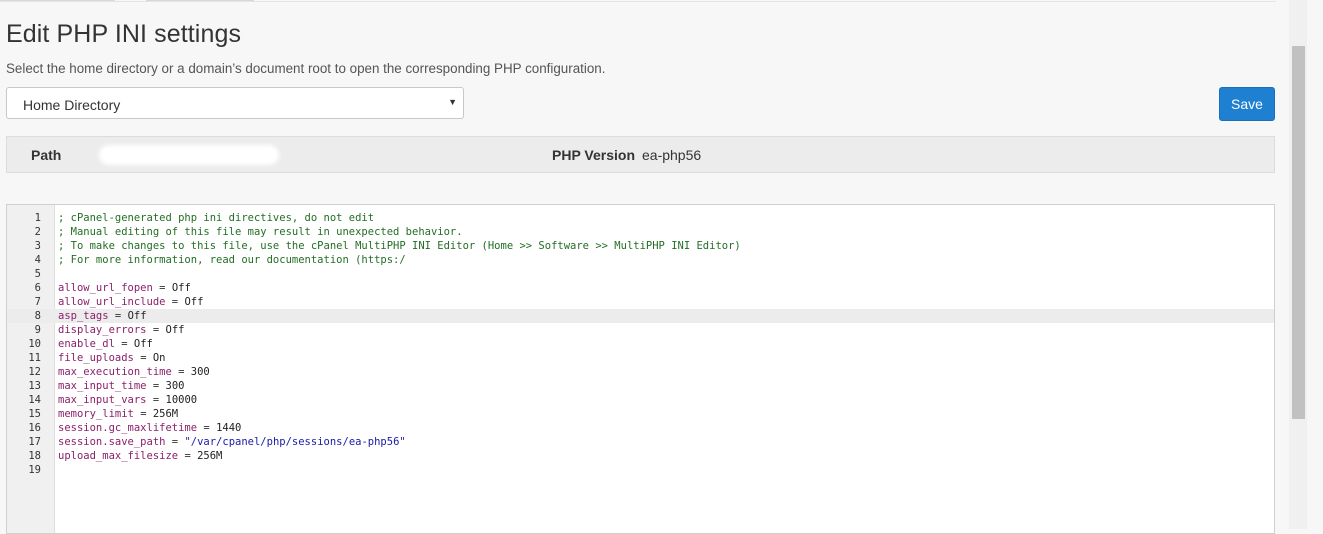  I want to click on code-text: allow_url_fopen = Off, so click(124, 288).